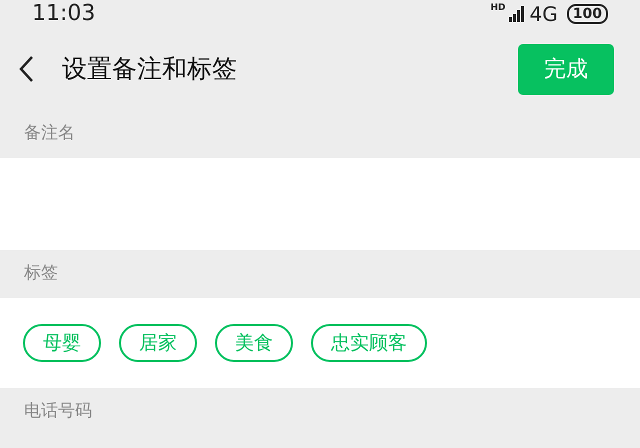 This screenshot has width=640, height=448. Describe the element at coordinates (516, 14) in the screenshot. I see `signal-icon` at that location.